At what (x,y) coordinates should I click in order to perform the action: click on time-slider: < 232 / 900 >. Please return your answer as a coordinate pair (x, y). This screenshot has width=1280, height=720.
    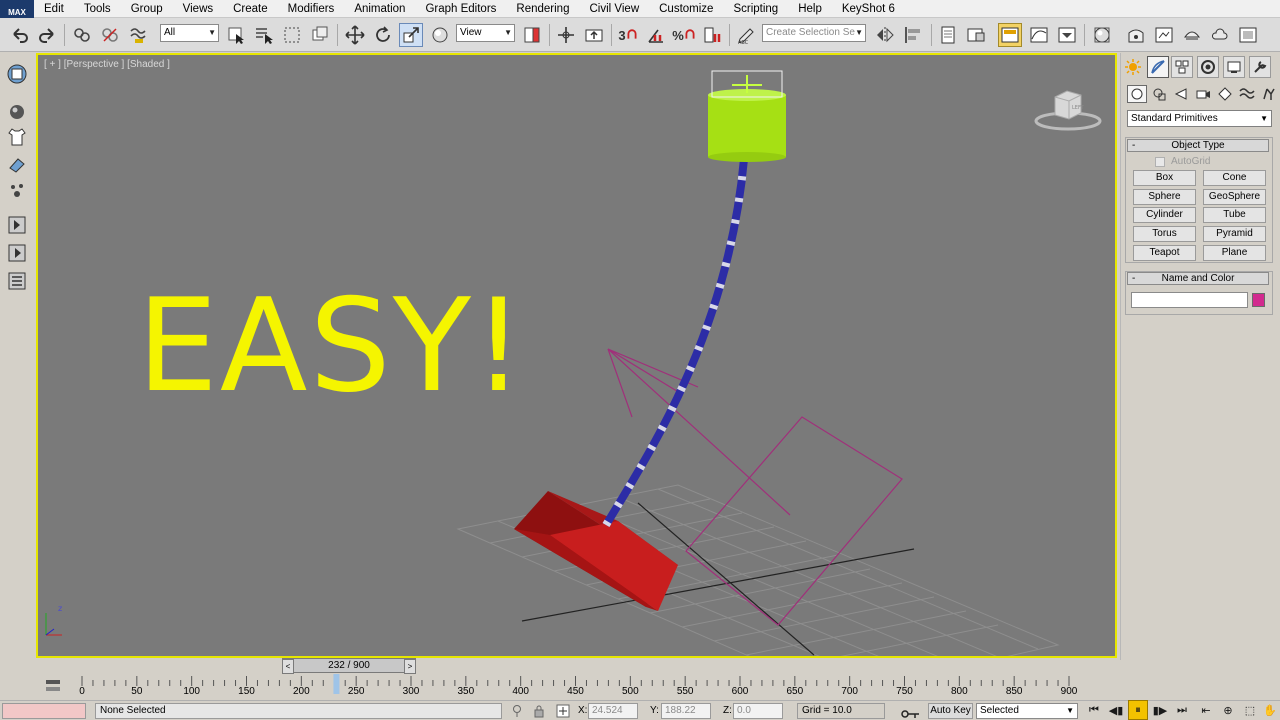
    Looking at the image, I should click on (349, 666).